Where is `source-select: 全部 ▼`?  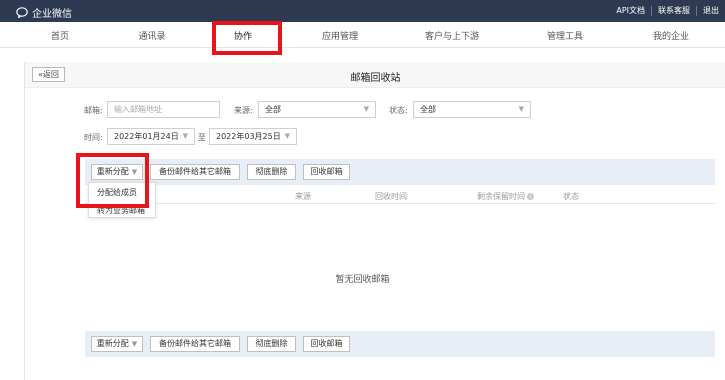
source-select: 全部 ▼ is located at coordinates (317, 109).